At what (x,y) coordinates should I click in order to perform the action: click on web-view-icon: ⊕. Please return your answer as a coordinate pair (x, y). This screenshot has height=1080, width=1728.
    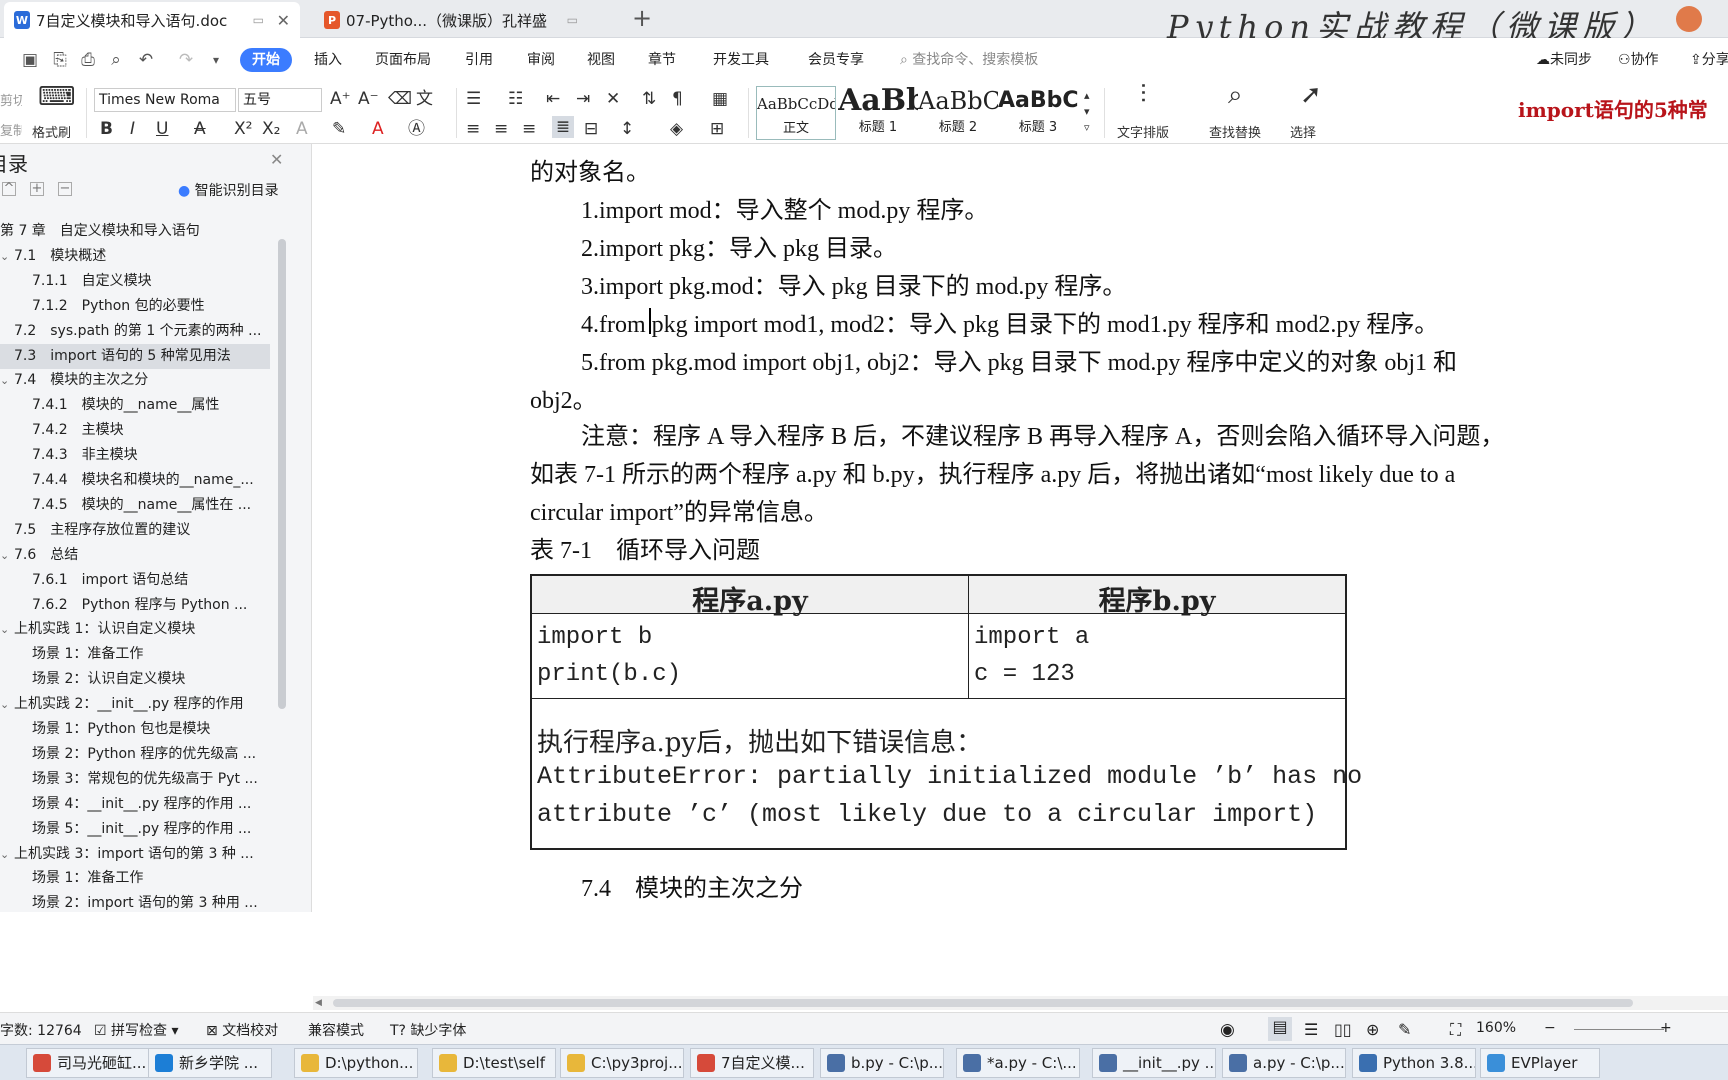
    Looking at the image, I should click on (1372, 1029).